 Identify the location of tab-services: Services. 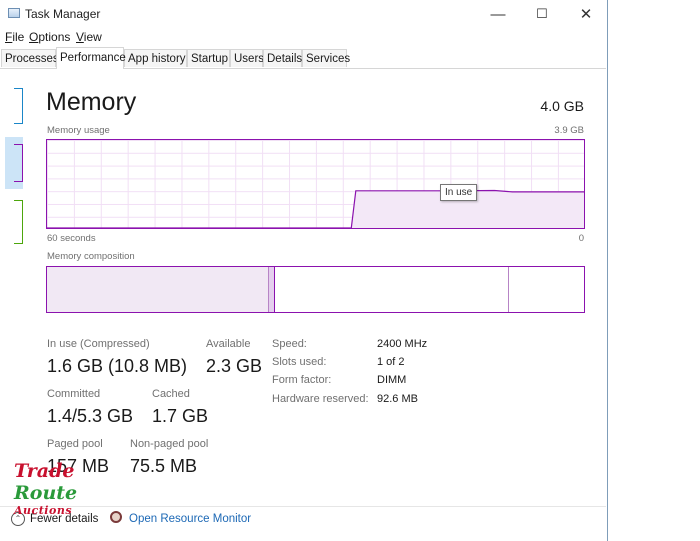
(326, 58).